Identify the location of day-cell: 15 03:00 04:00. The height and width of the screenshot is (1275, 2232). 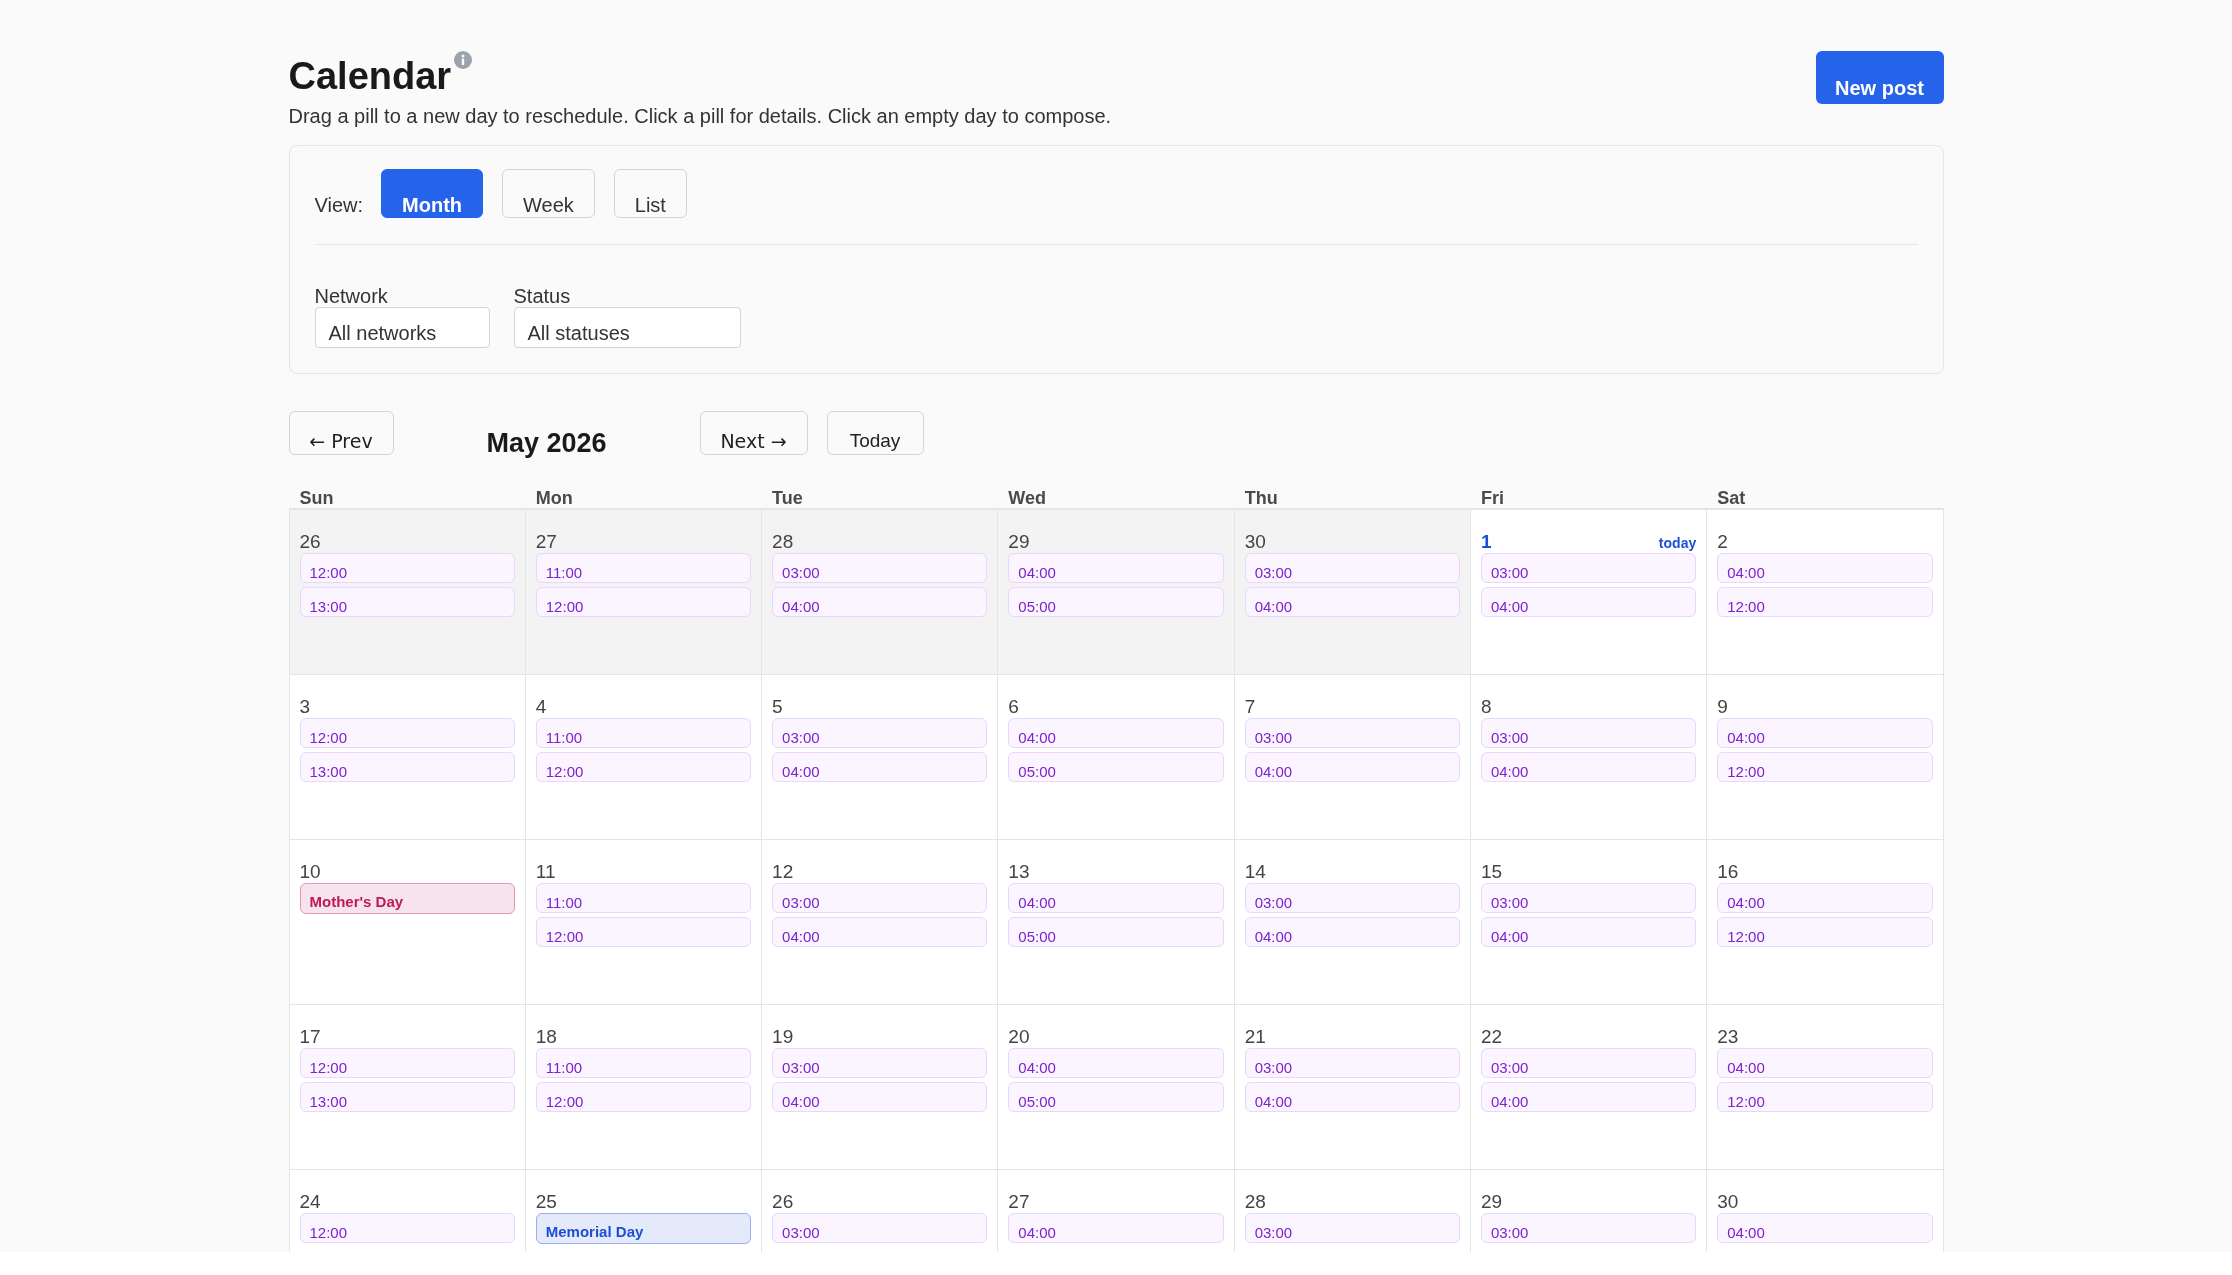
(1589, 922).